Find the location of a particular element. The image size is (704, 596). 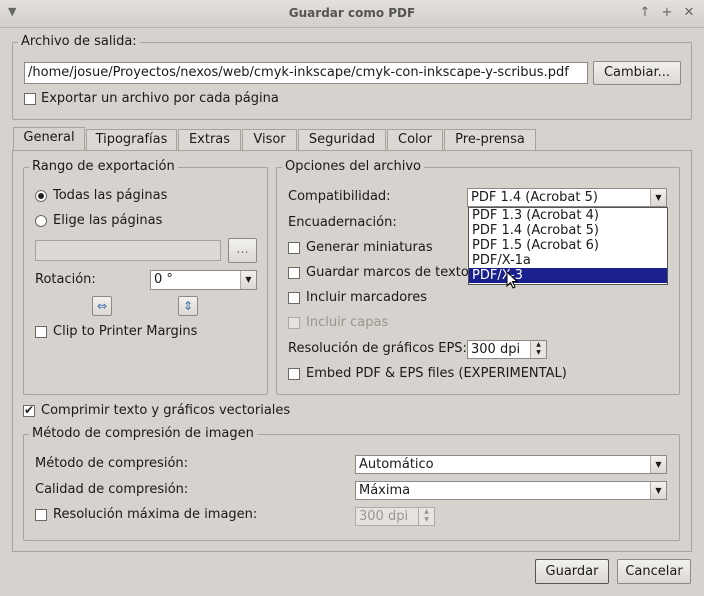

tab-extras: Extras is located at coordinates (209, 139).